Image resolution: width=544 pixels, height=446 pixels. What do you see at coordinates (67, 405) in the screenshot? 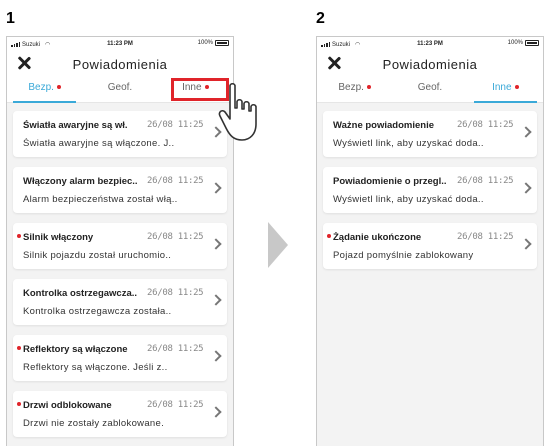
I see `notification-title: Drzwi odblokowane` at bounding box center [67, 405].